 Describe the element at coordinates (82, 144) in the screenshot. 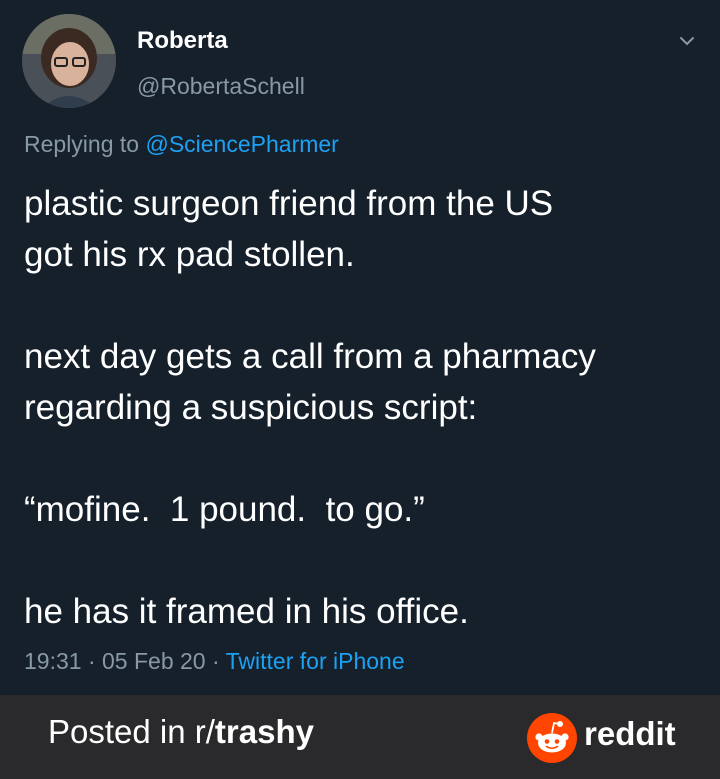

I see `reply-prefix: Replying to` at that location.